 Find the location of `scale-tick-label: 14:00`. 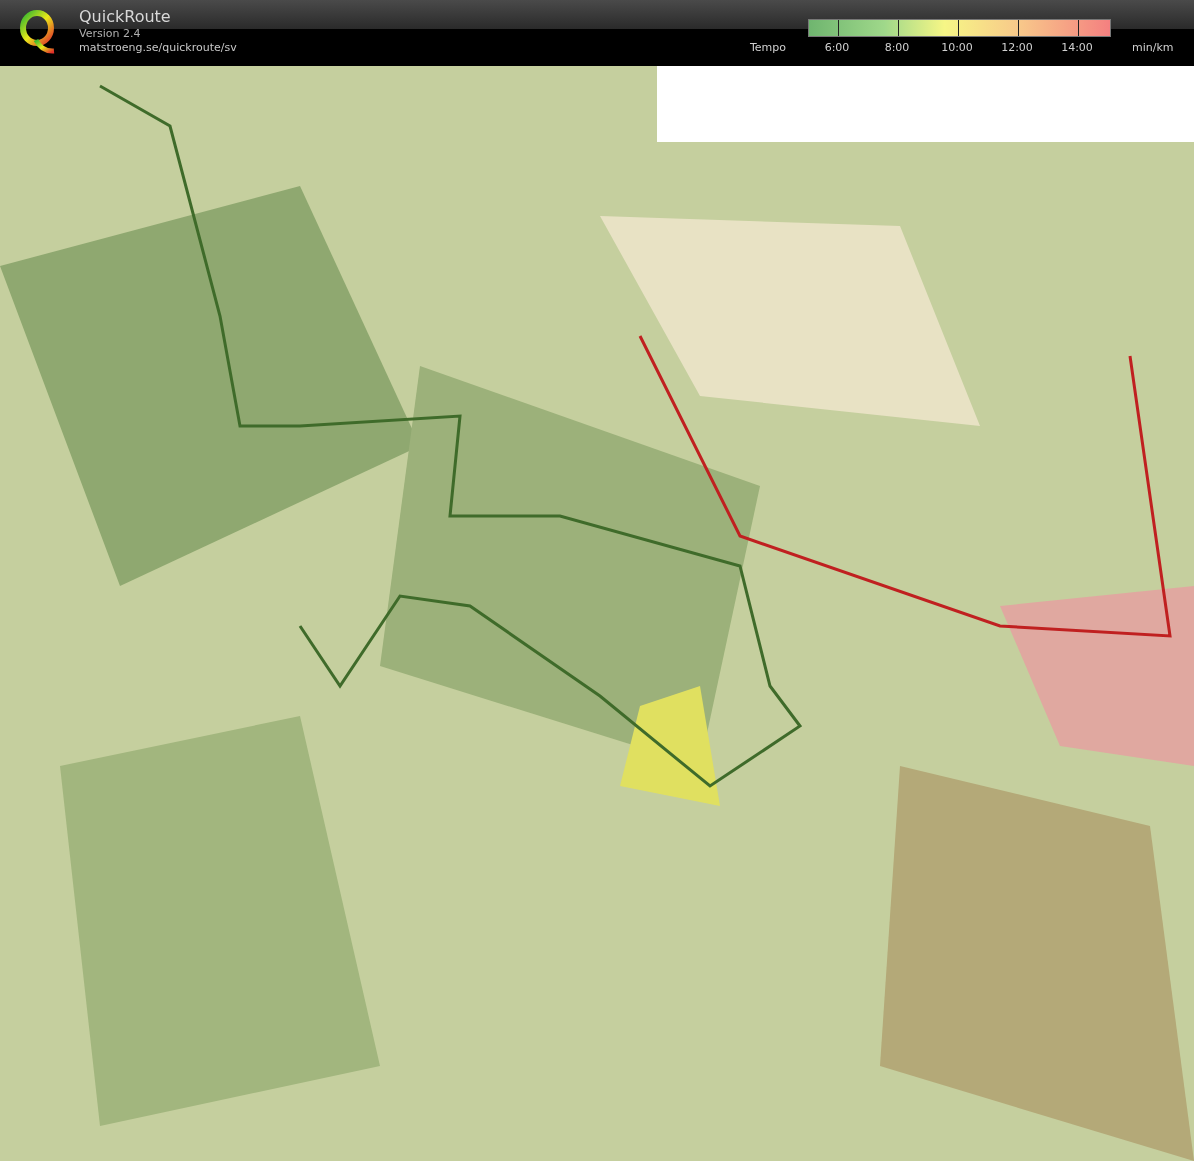

scale-tick-label: 14:00 is located at coordinates (1077, 48).